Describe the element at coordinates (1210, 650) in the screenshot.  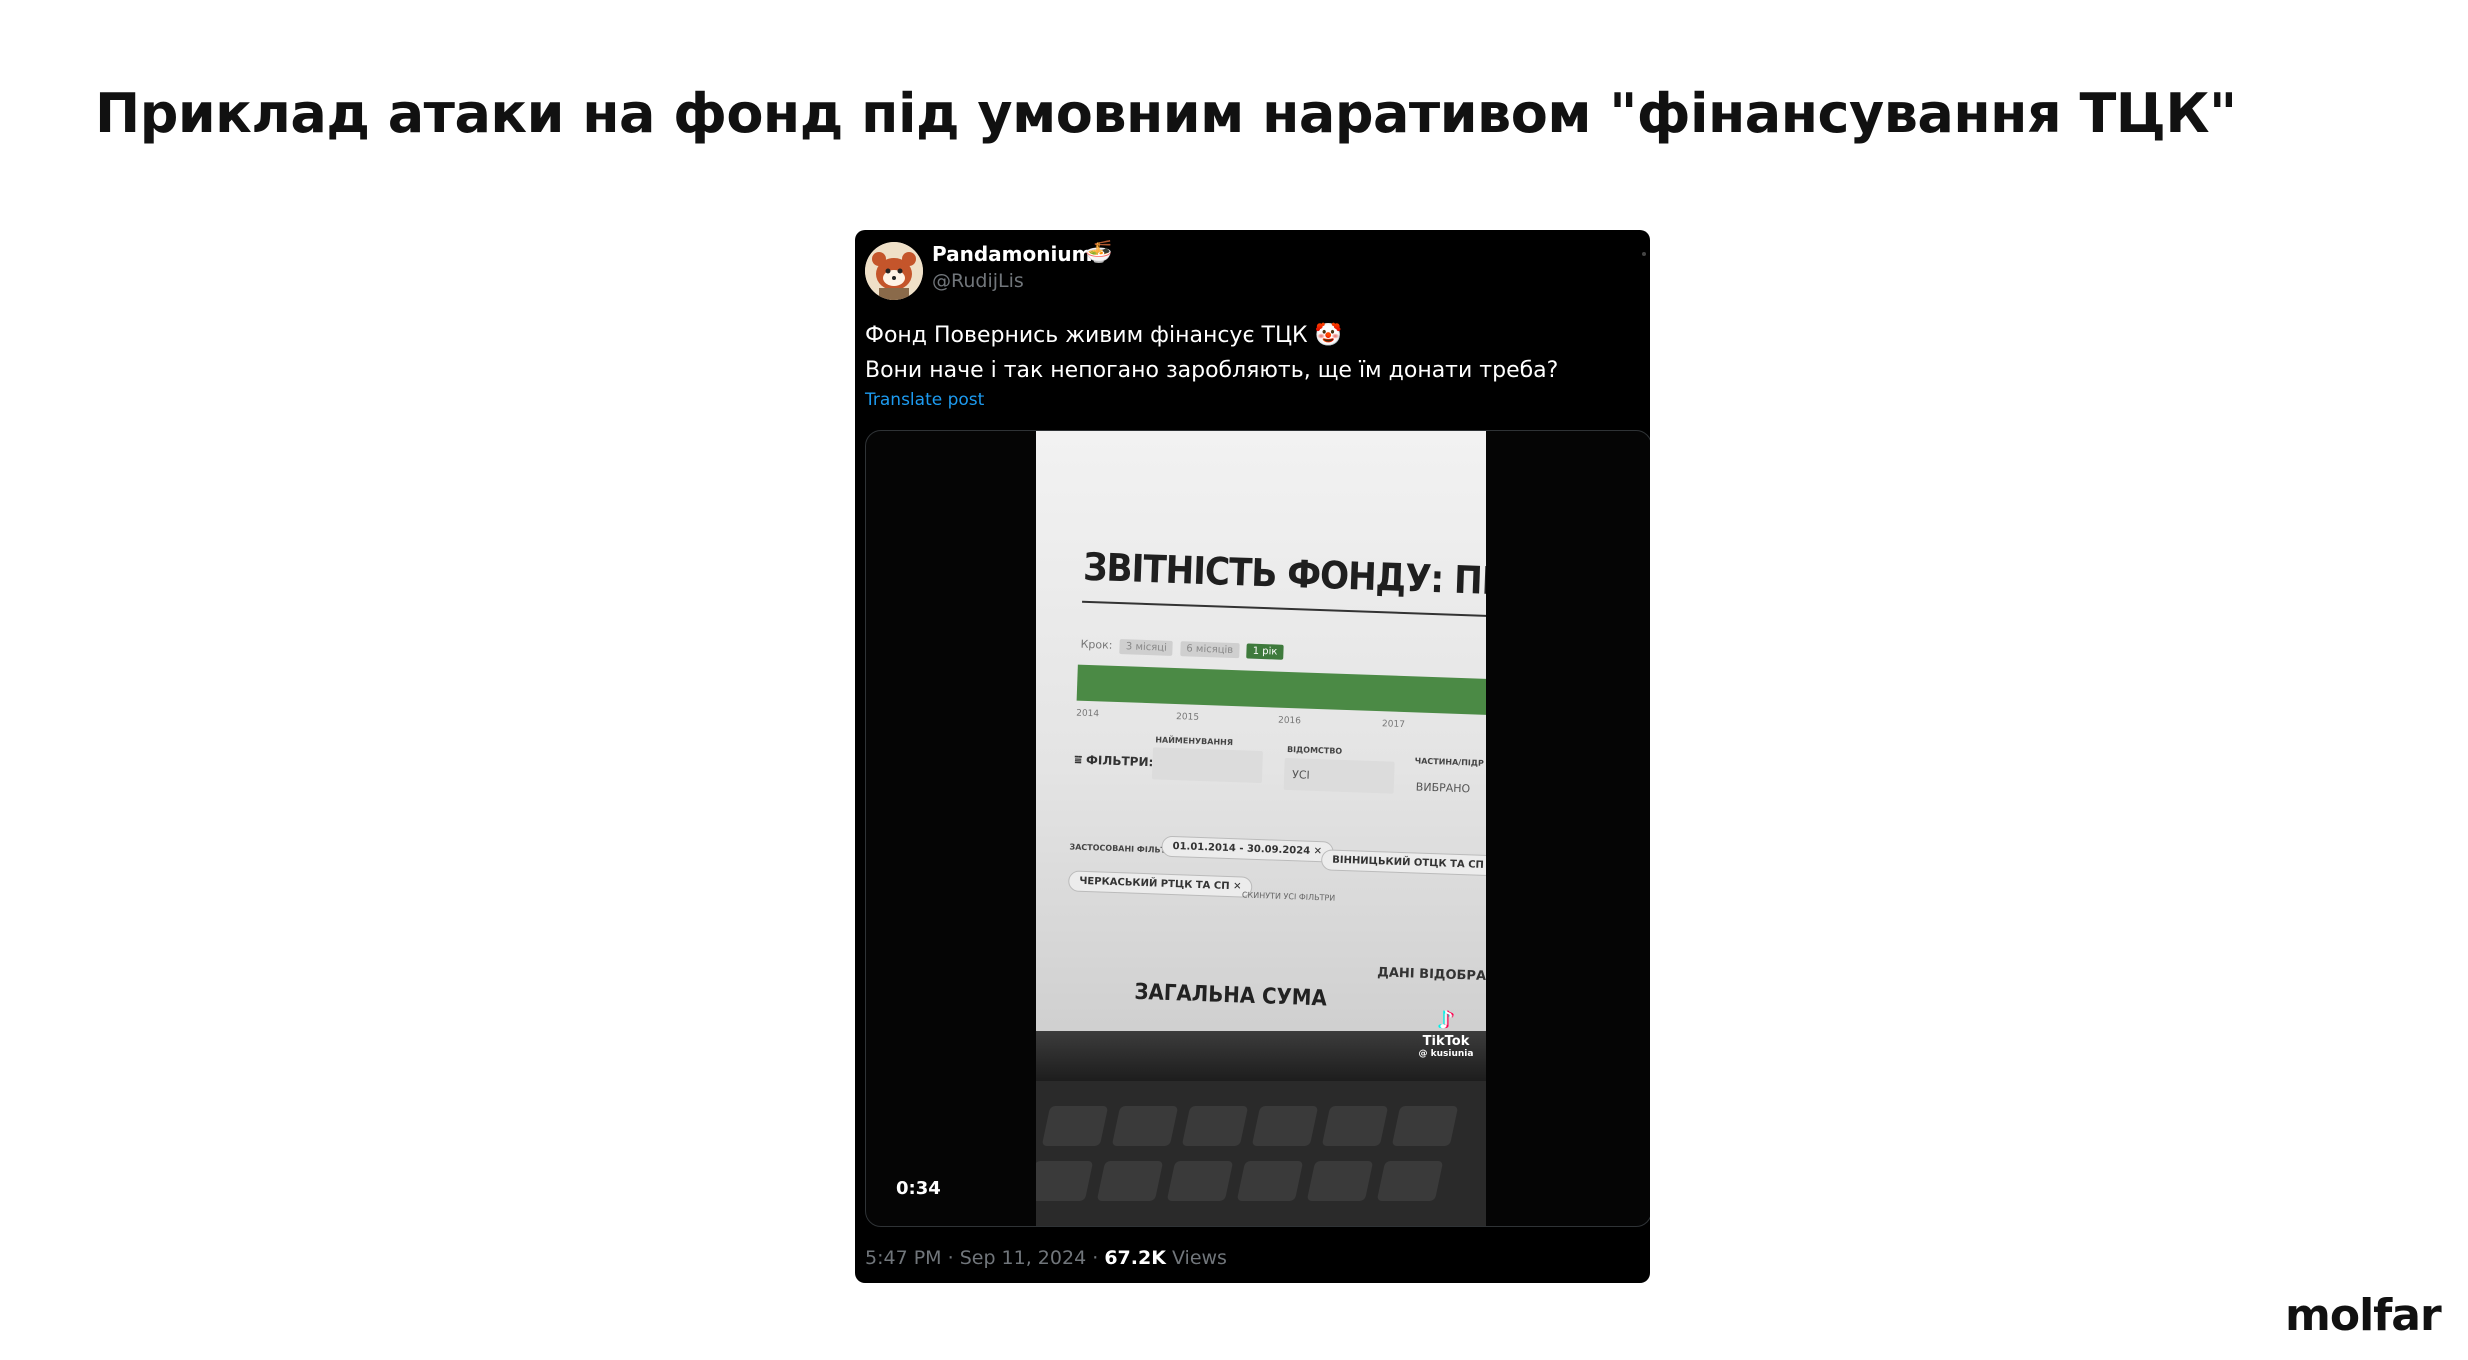
I see `step-option-6m: 6 місяців` at that location.